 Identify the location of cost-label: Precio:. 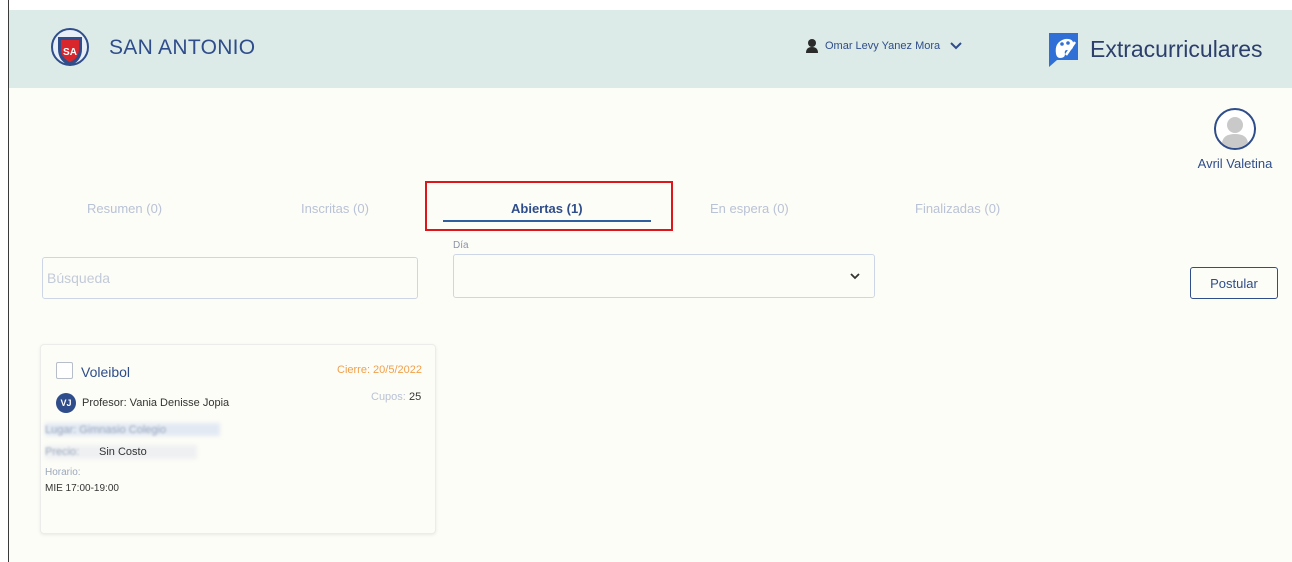
(62, 452).